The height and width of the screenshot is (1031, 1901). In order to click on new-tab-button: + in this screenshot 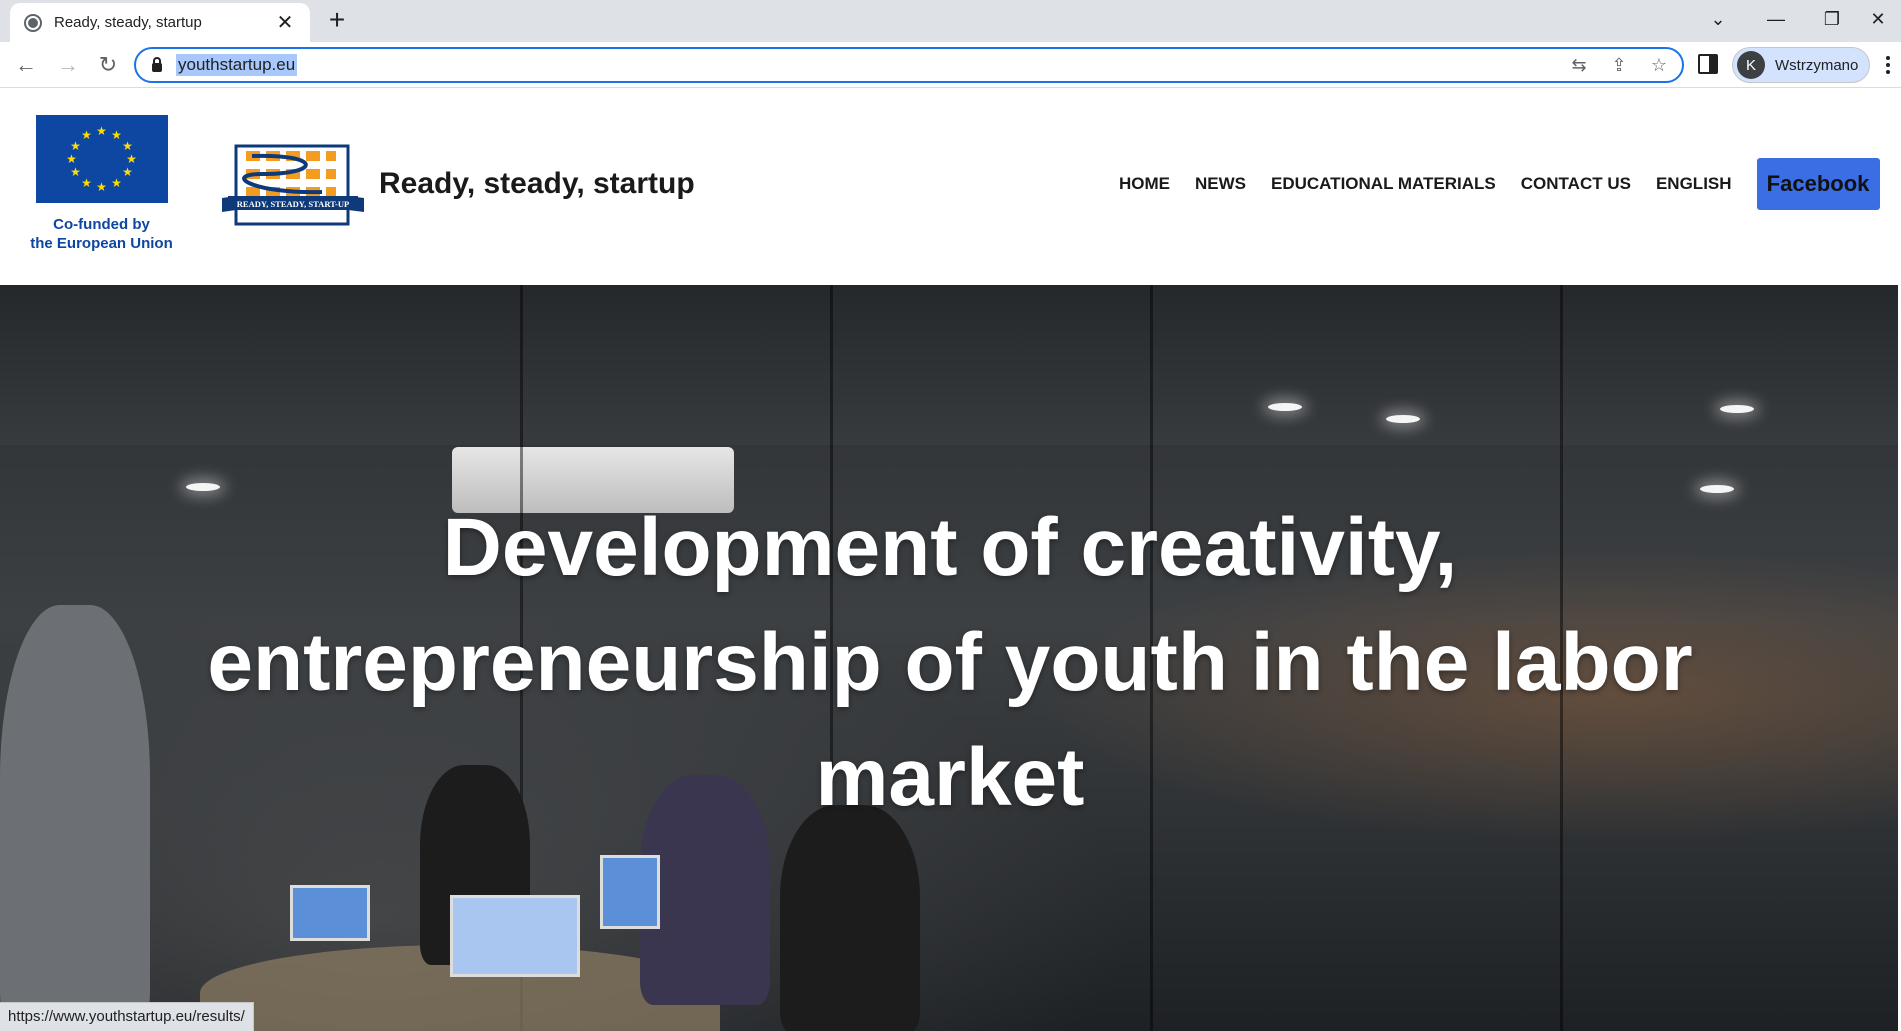, I will do `click(337, 21)`.